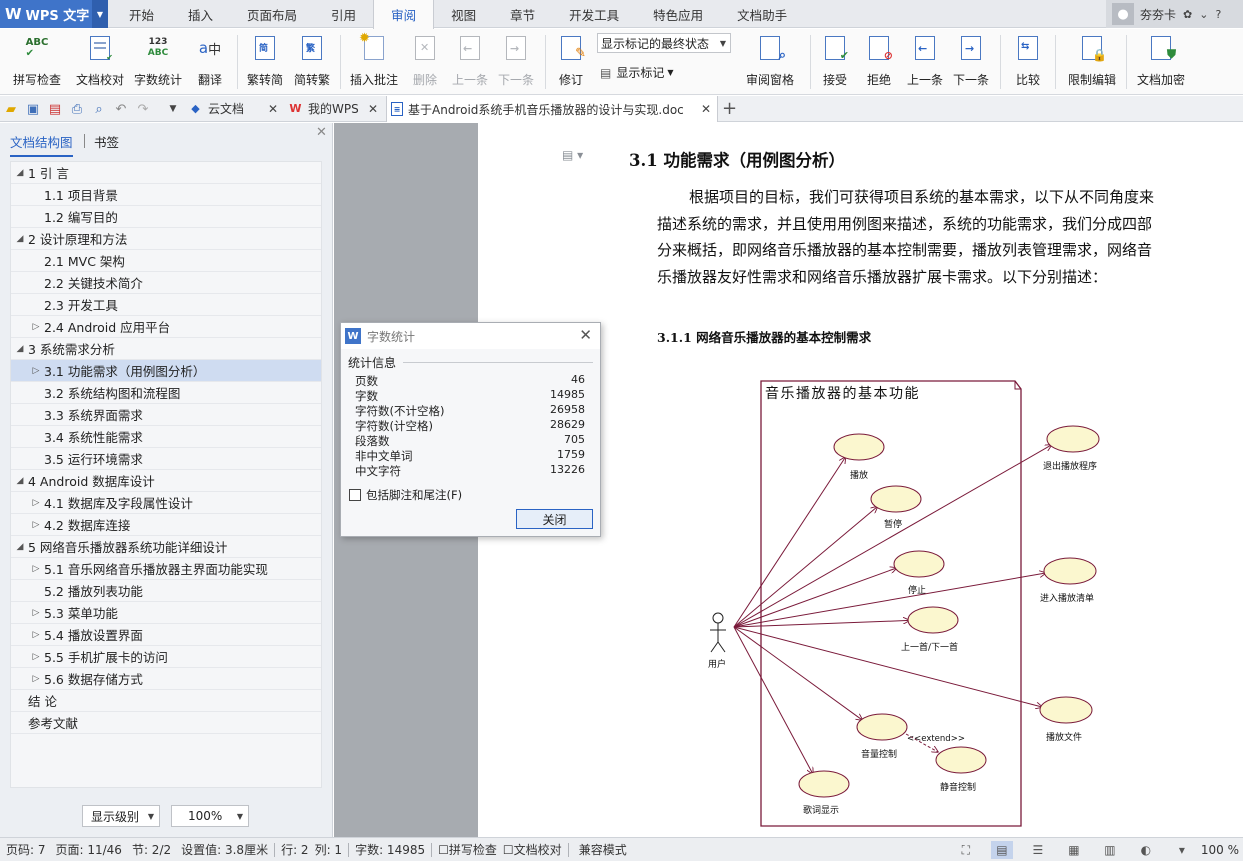 The height and width of the screenshot is (861, 1243). I want to click on skin-icon: ✿, so click(1187, 14).